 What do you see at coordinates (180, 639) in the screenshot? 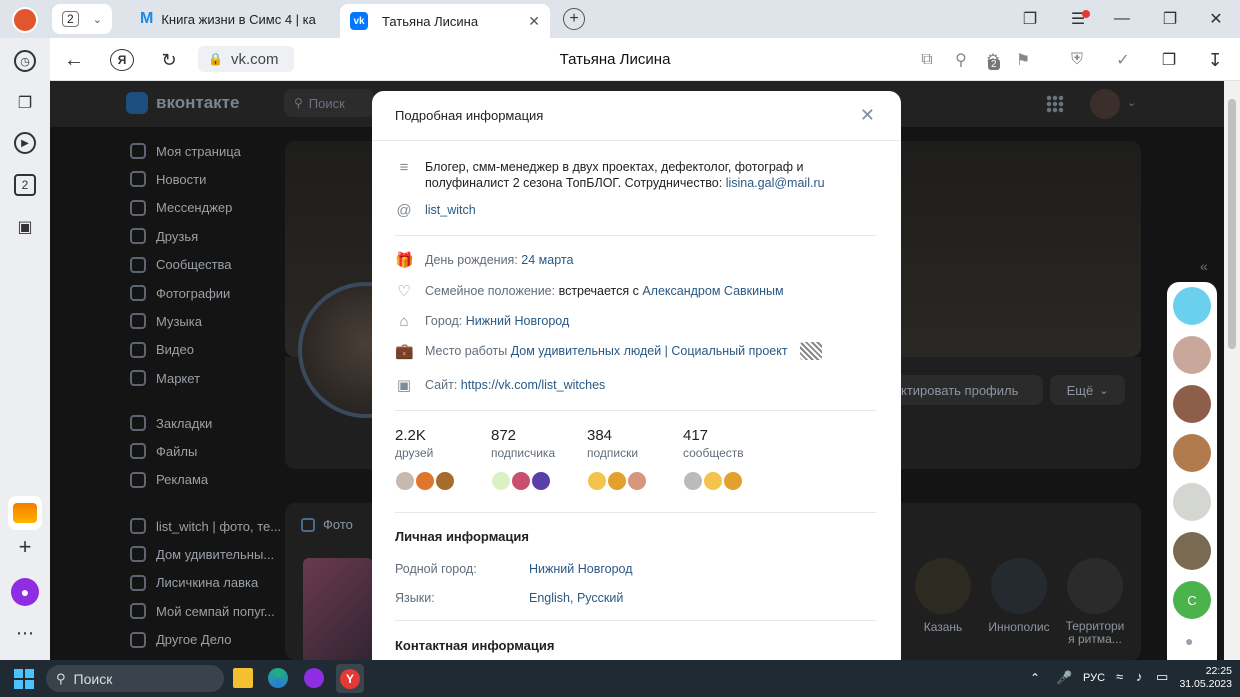
I see `sidebar-item: Другое Дело` at bounding box center [180, 639].